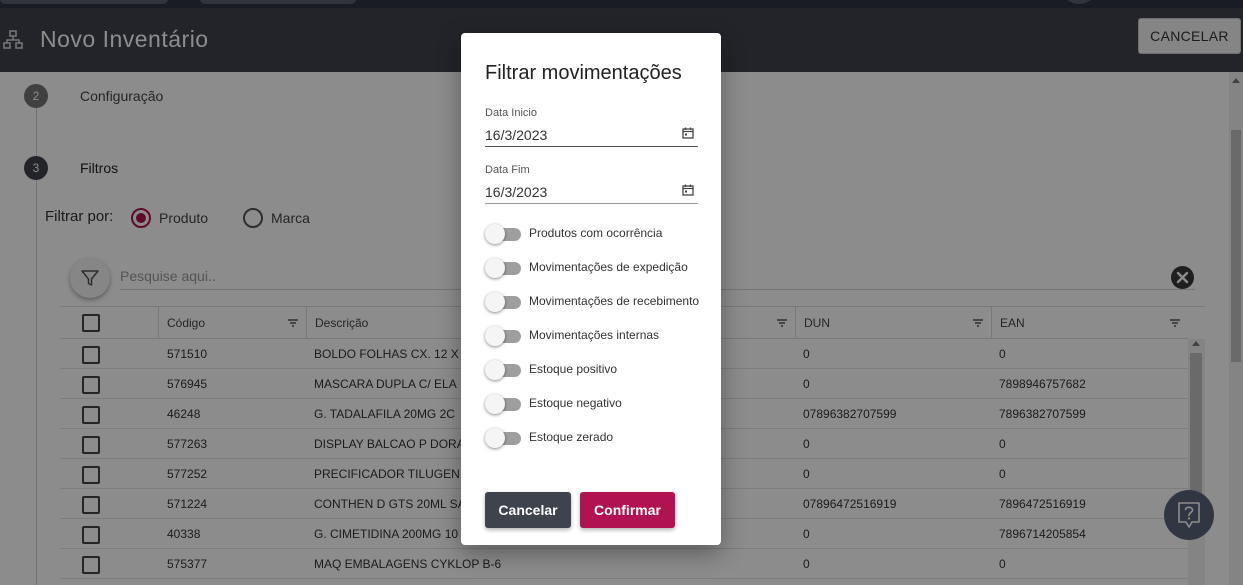  What do you see at coordinates (511, 113) in the screenshot?
I see `start-date-label: Data Inicio` at bounding box center [511, 113].